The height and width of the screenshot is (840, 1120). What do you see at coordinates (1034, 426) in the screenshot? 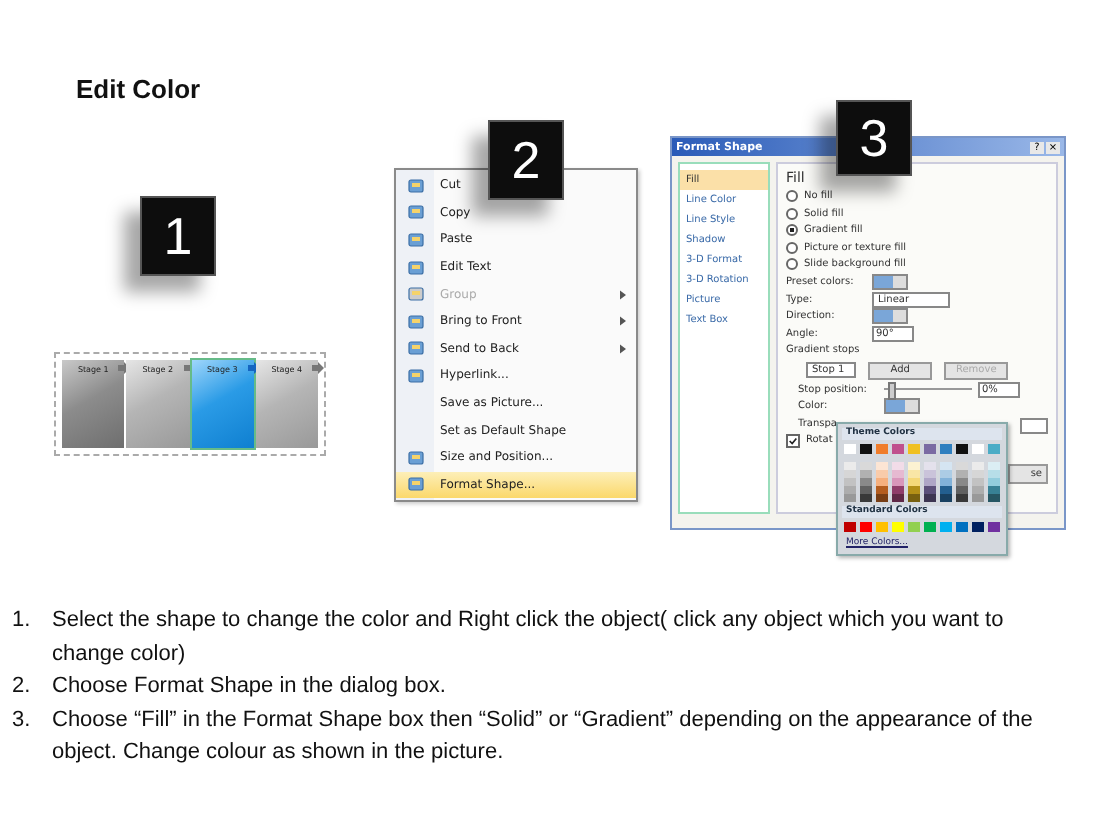
I see `transparency-field` at bounding box center [1034, 426].